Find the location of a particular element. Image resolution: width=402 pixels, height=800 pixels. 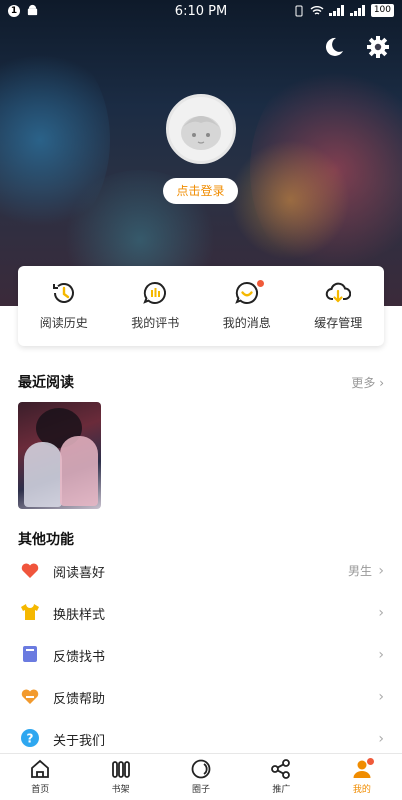

circle-icon is located at coordinates (201, 769).